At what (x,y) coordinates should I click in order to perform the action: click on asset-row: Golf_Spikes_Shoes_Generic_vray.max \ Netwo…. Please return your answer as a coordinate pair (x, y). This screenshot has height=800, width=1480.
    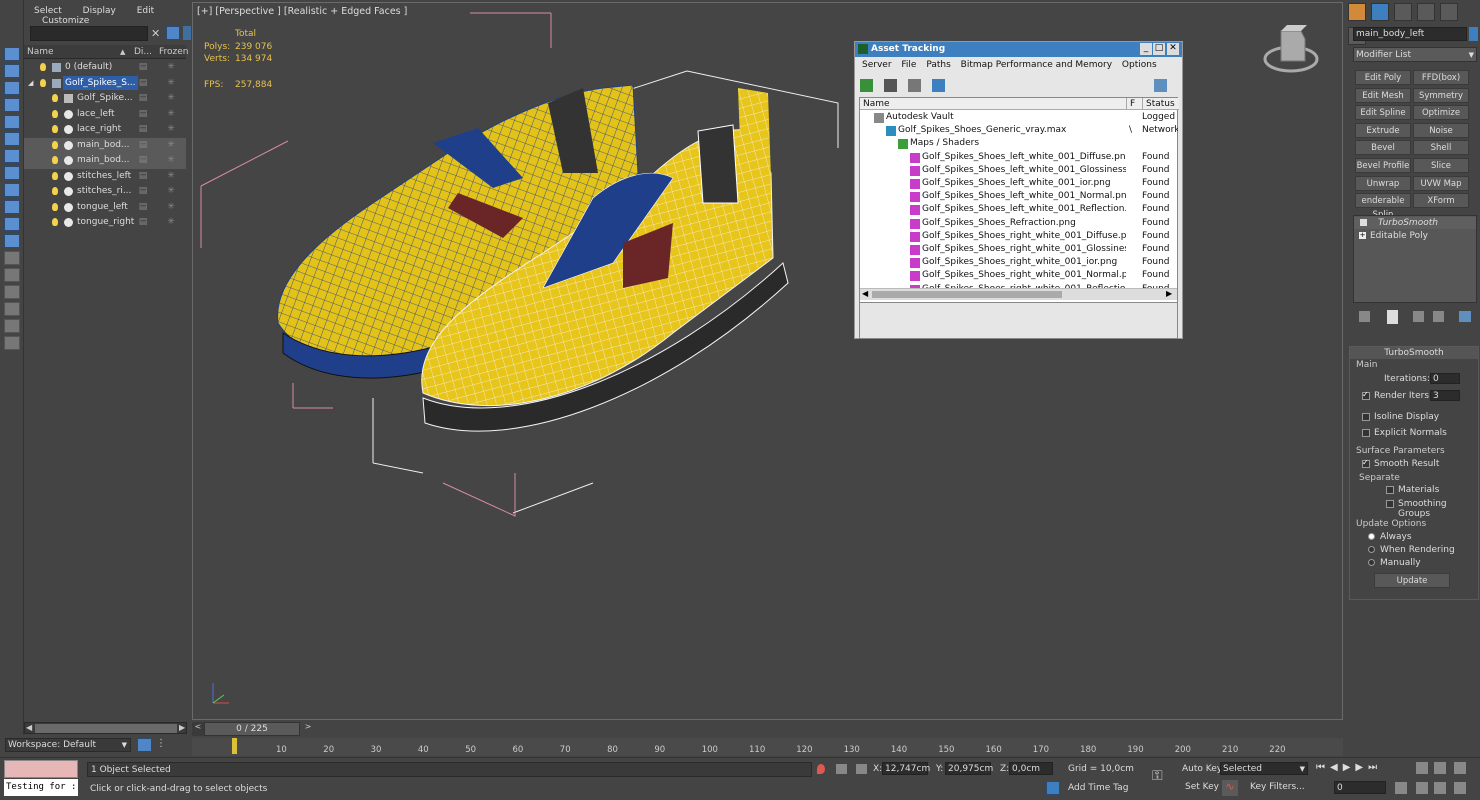
    Looking at the image, I should click on (1019, 130).